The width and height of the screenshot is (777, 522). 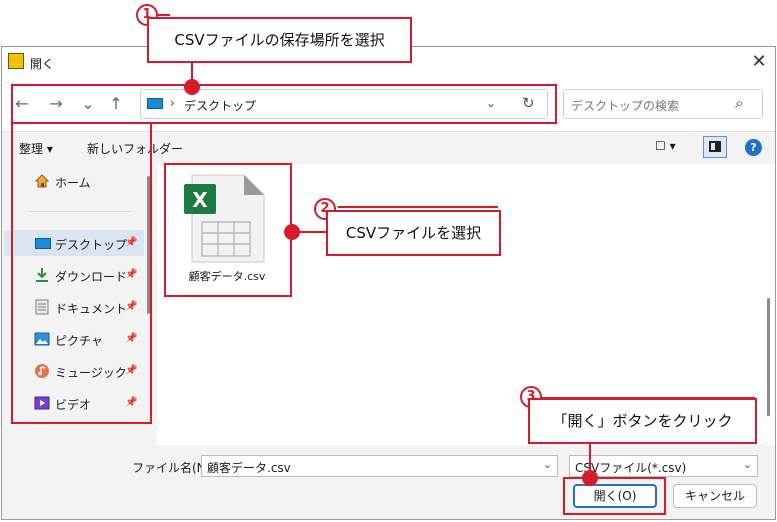 What do you see at coordinates (715, 496) in the screenshot?
I see `cancel-button: キャンセル` at bounding box center [715, 496].